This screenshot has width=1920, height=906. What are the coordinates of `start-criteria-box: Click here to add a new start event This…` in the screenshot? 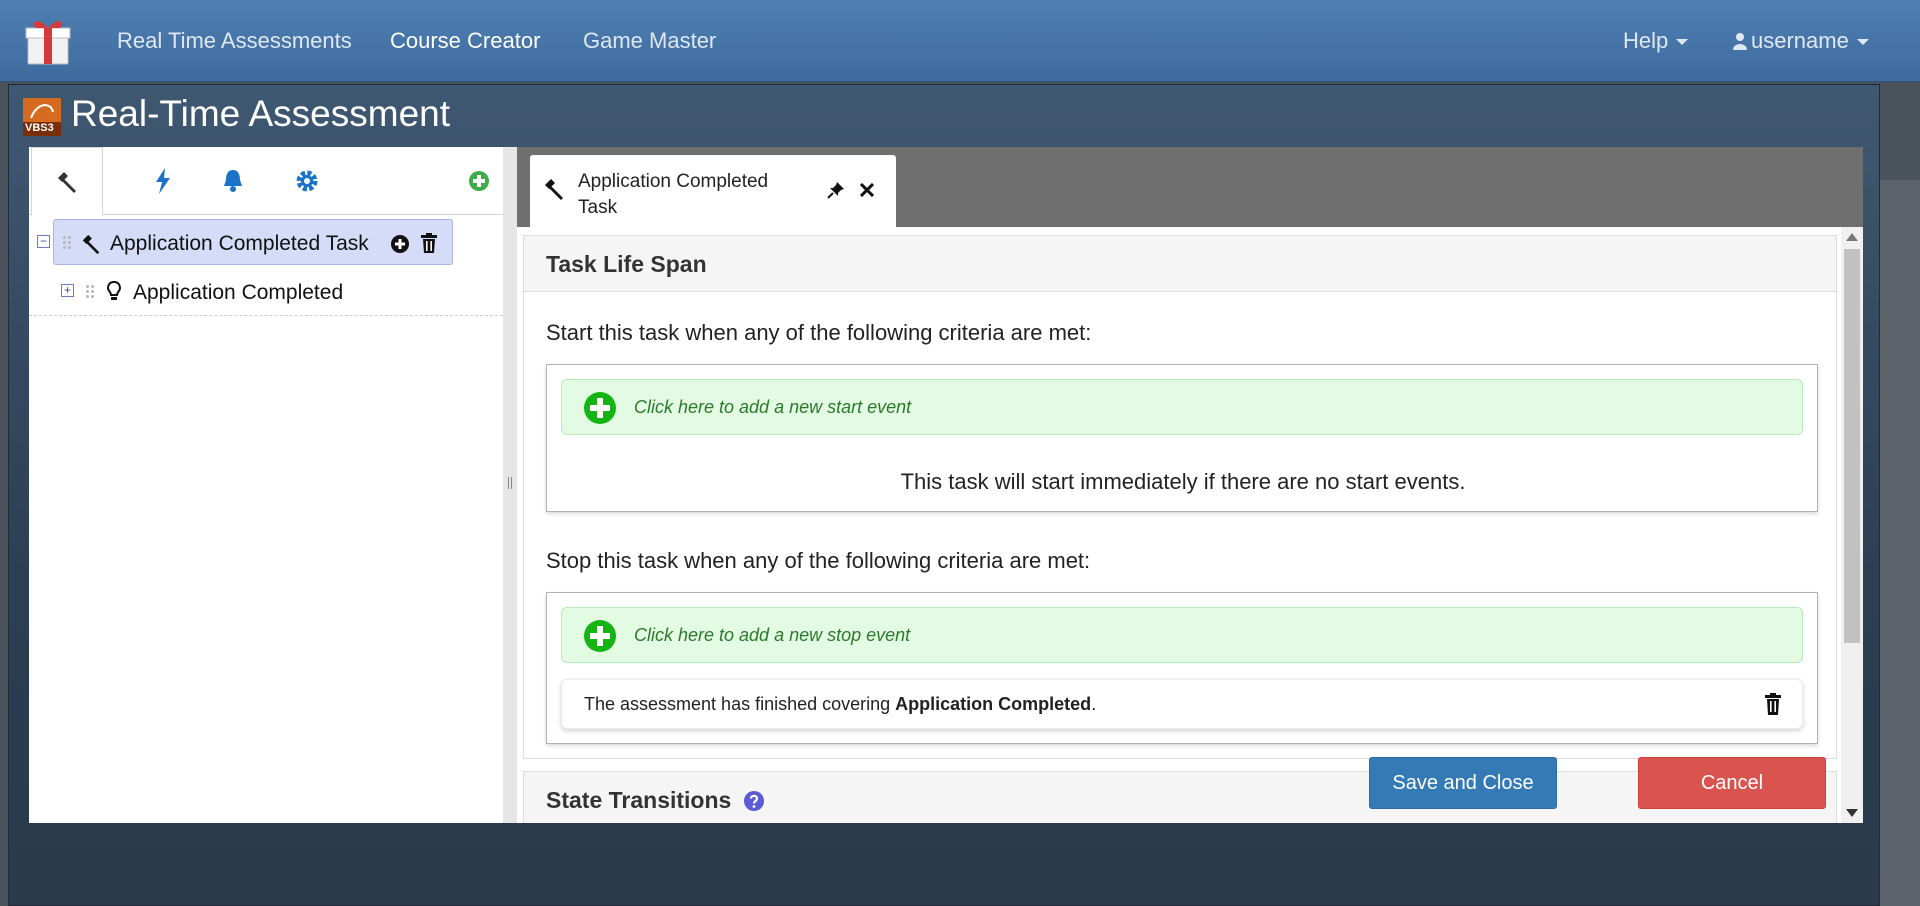 It's located at (1182, 438).